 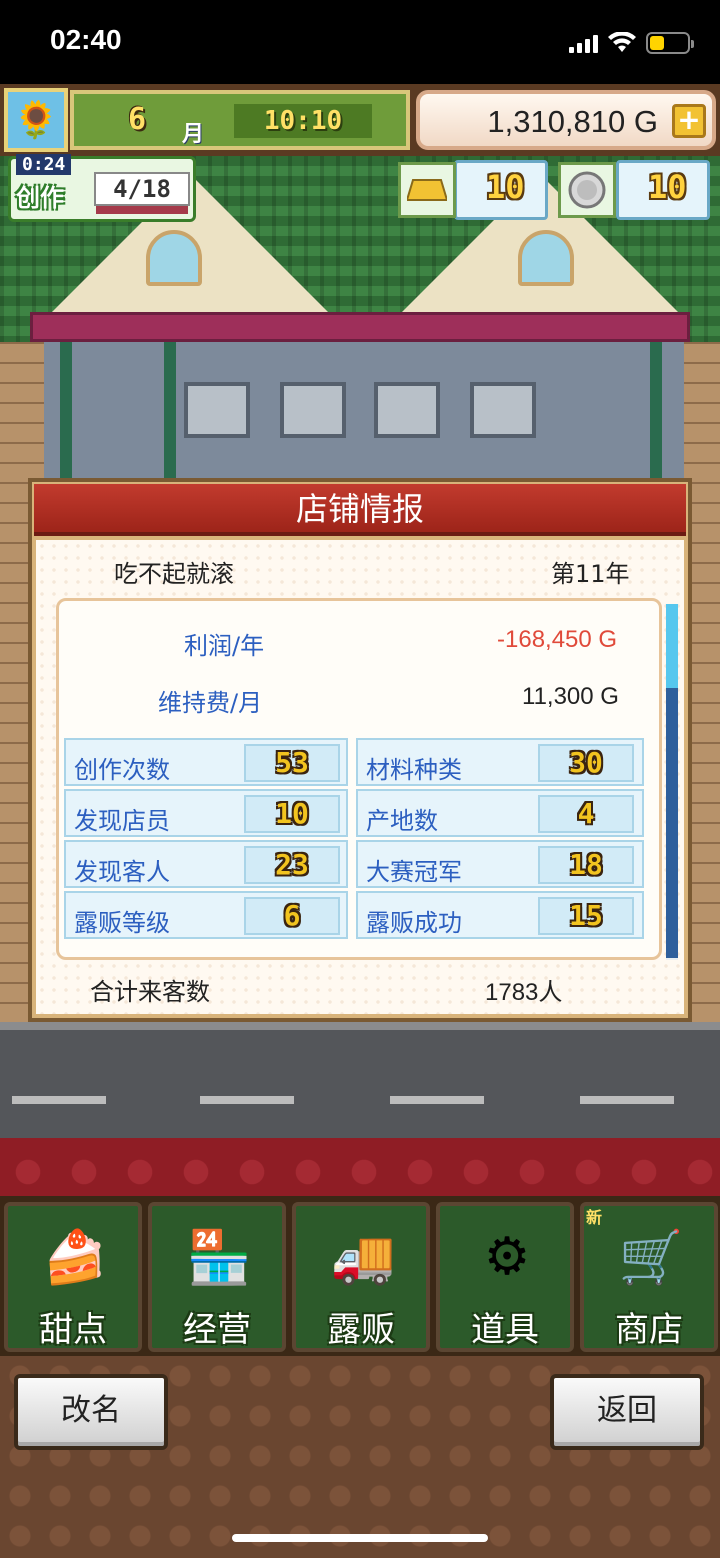 What do you see at coordinates (594, 1217) in the screenshot?
I see `new-badge: 新` at bounding box center [594, 1217].